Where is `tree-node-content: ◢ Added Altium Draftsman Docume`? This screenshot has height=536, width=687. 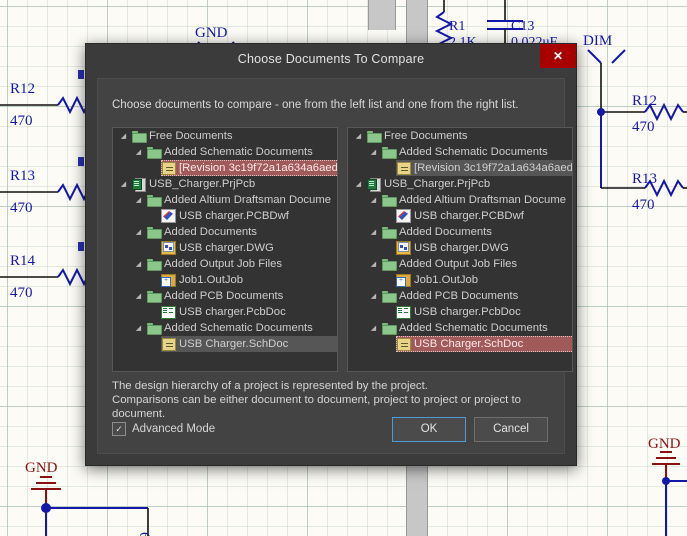 tree-node-content: ◢ Added Altium Draftsman Docume is located at coordinates (467, 200).